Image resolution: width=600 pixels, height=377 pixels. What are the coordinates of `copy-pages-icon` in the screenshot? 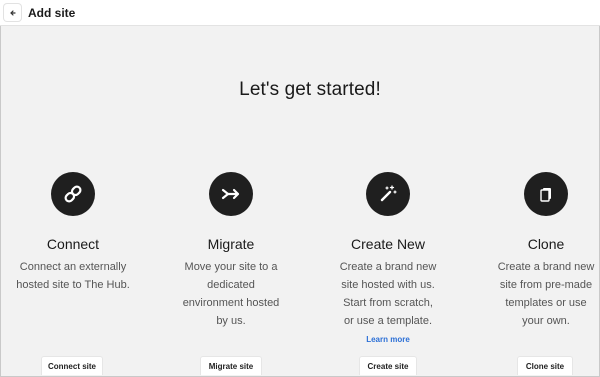 It's located at (545, 195).